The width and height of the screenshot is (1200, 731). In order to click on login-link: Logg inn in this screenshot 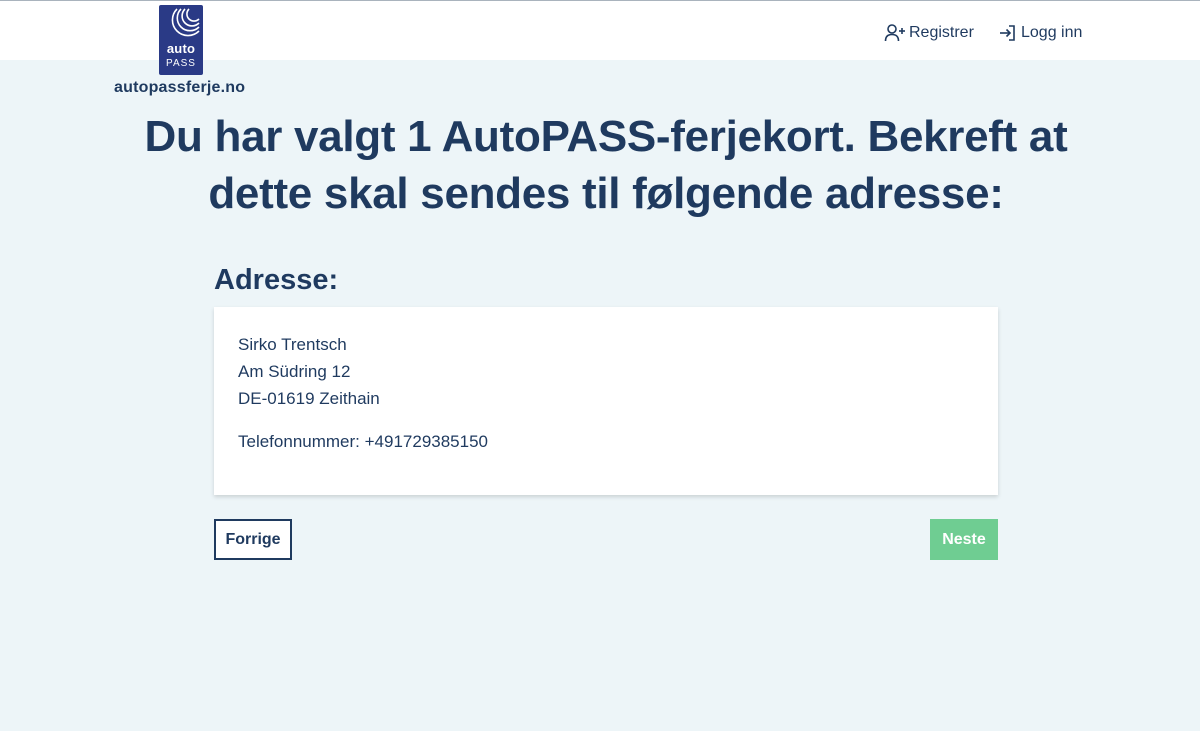, I will do `click(1040, 33)`.